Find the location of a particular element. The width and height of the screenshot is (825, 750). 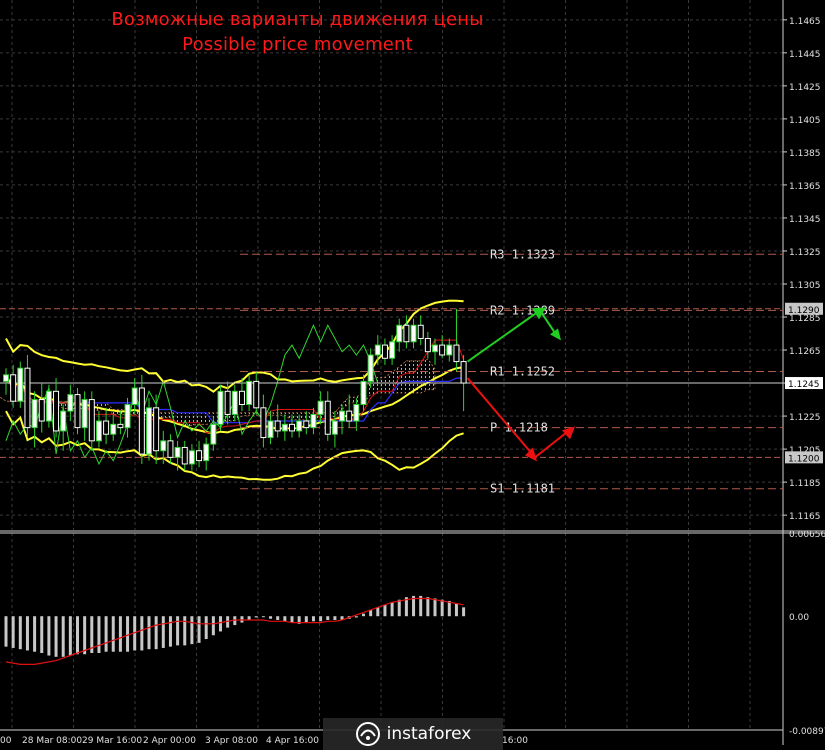

pivot-level-label-r2: R2 1.1289 is located at coordinates (522, 310).